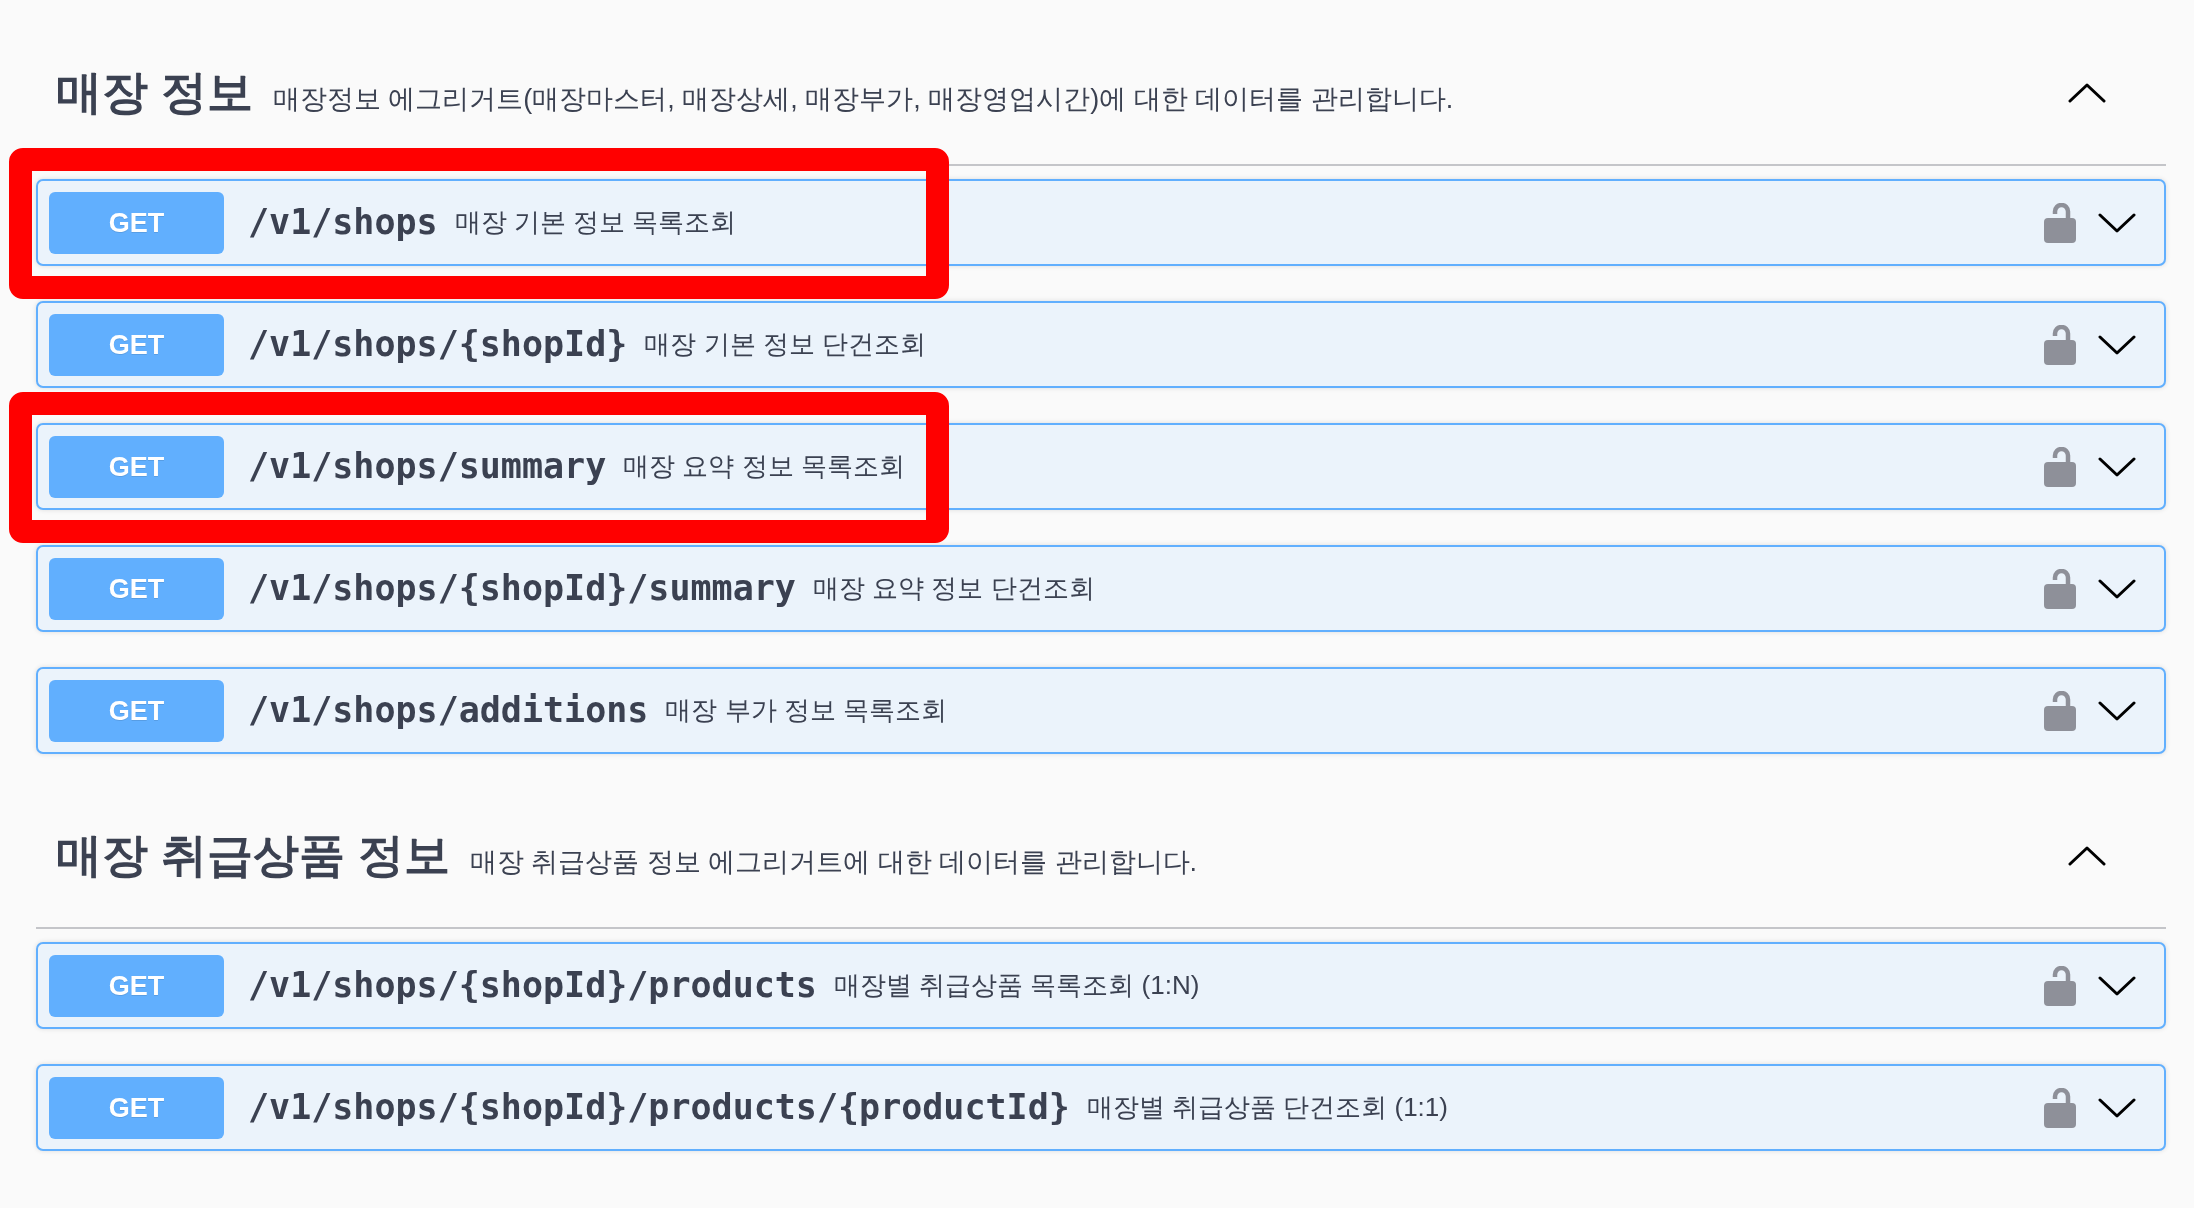 Image resolution: width=2194 pixels, height=1208 pixels. I want to click on endpoint-path: /v1/shops/{shopId}/products/{productId}, so click(659, 1108).